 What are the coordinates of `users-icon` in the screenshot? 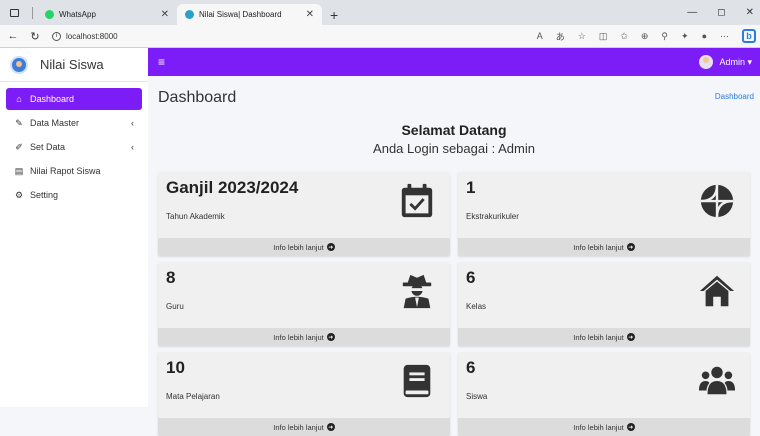 It's located at (717, 380).